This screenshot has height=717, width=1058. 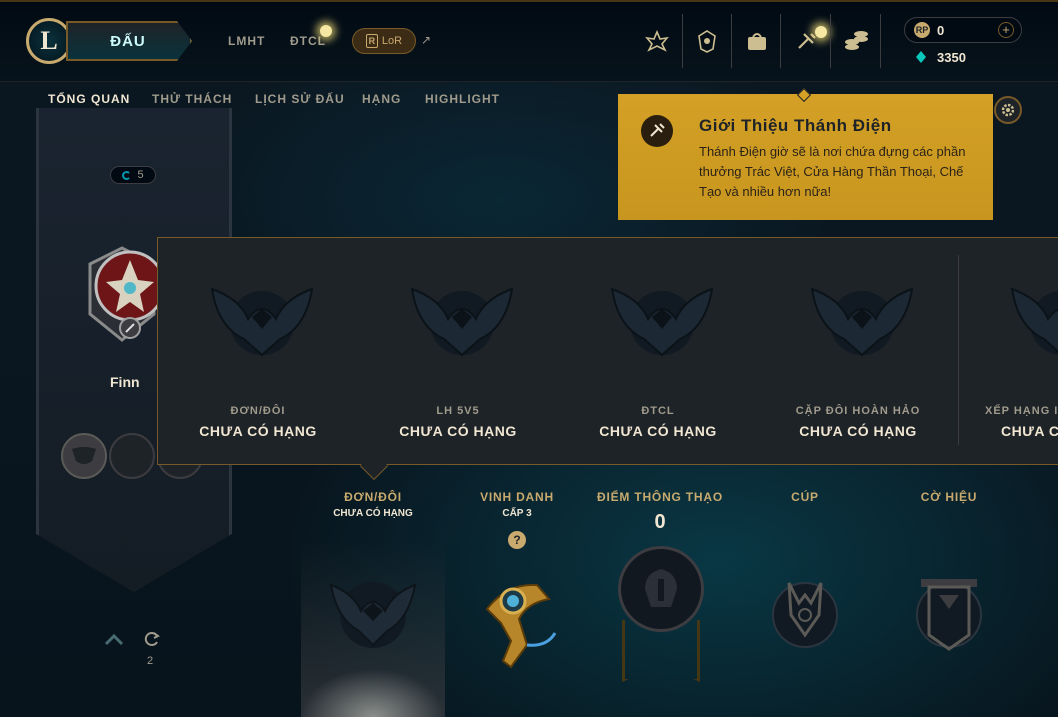 What do you see at coordinates (660, 522) in the screenshot?
I see `mastery-score: 0` at bounding box center [660, 522].